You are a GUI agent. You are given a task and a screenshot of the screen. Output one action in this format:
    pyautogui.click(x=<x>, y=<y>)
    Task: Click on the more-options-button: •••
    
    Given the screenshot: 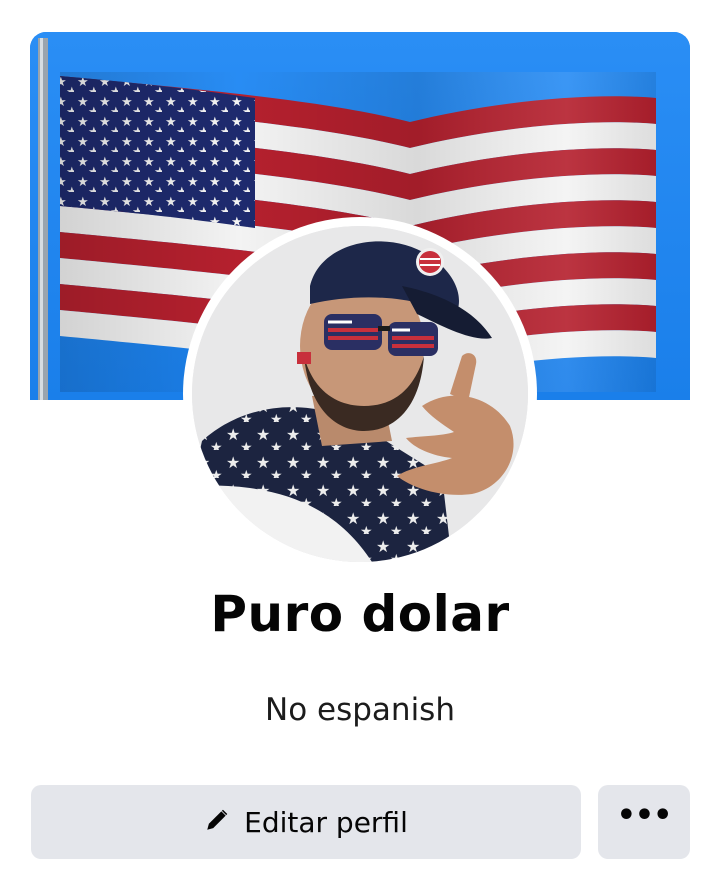 What is the action you would take?
    pyautogui.click(x=644, y=822)
    